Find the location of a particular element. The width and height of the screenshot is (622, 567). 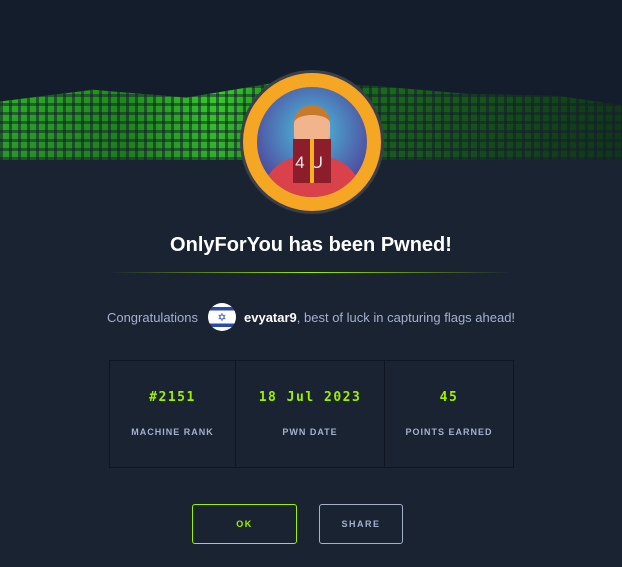

gift-logo: 4U is located at coordinates (312, 161).